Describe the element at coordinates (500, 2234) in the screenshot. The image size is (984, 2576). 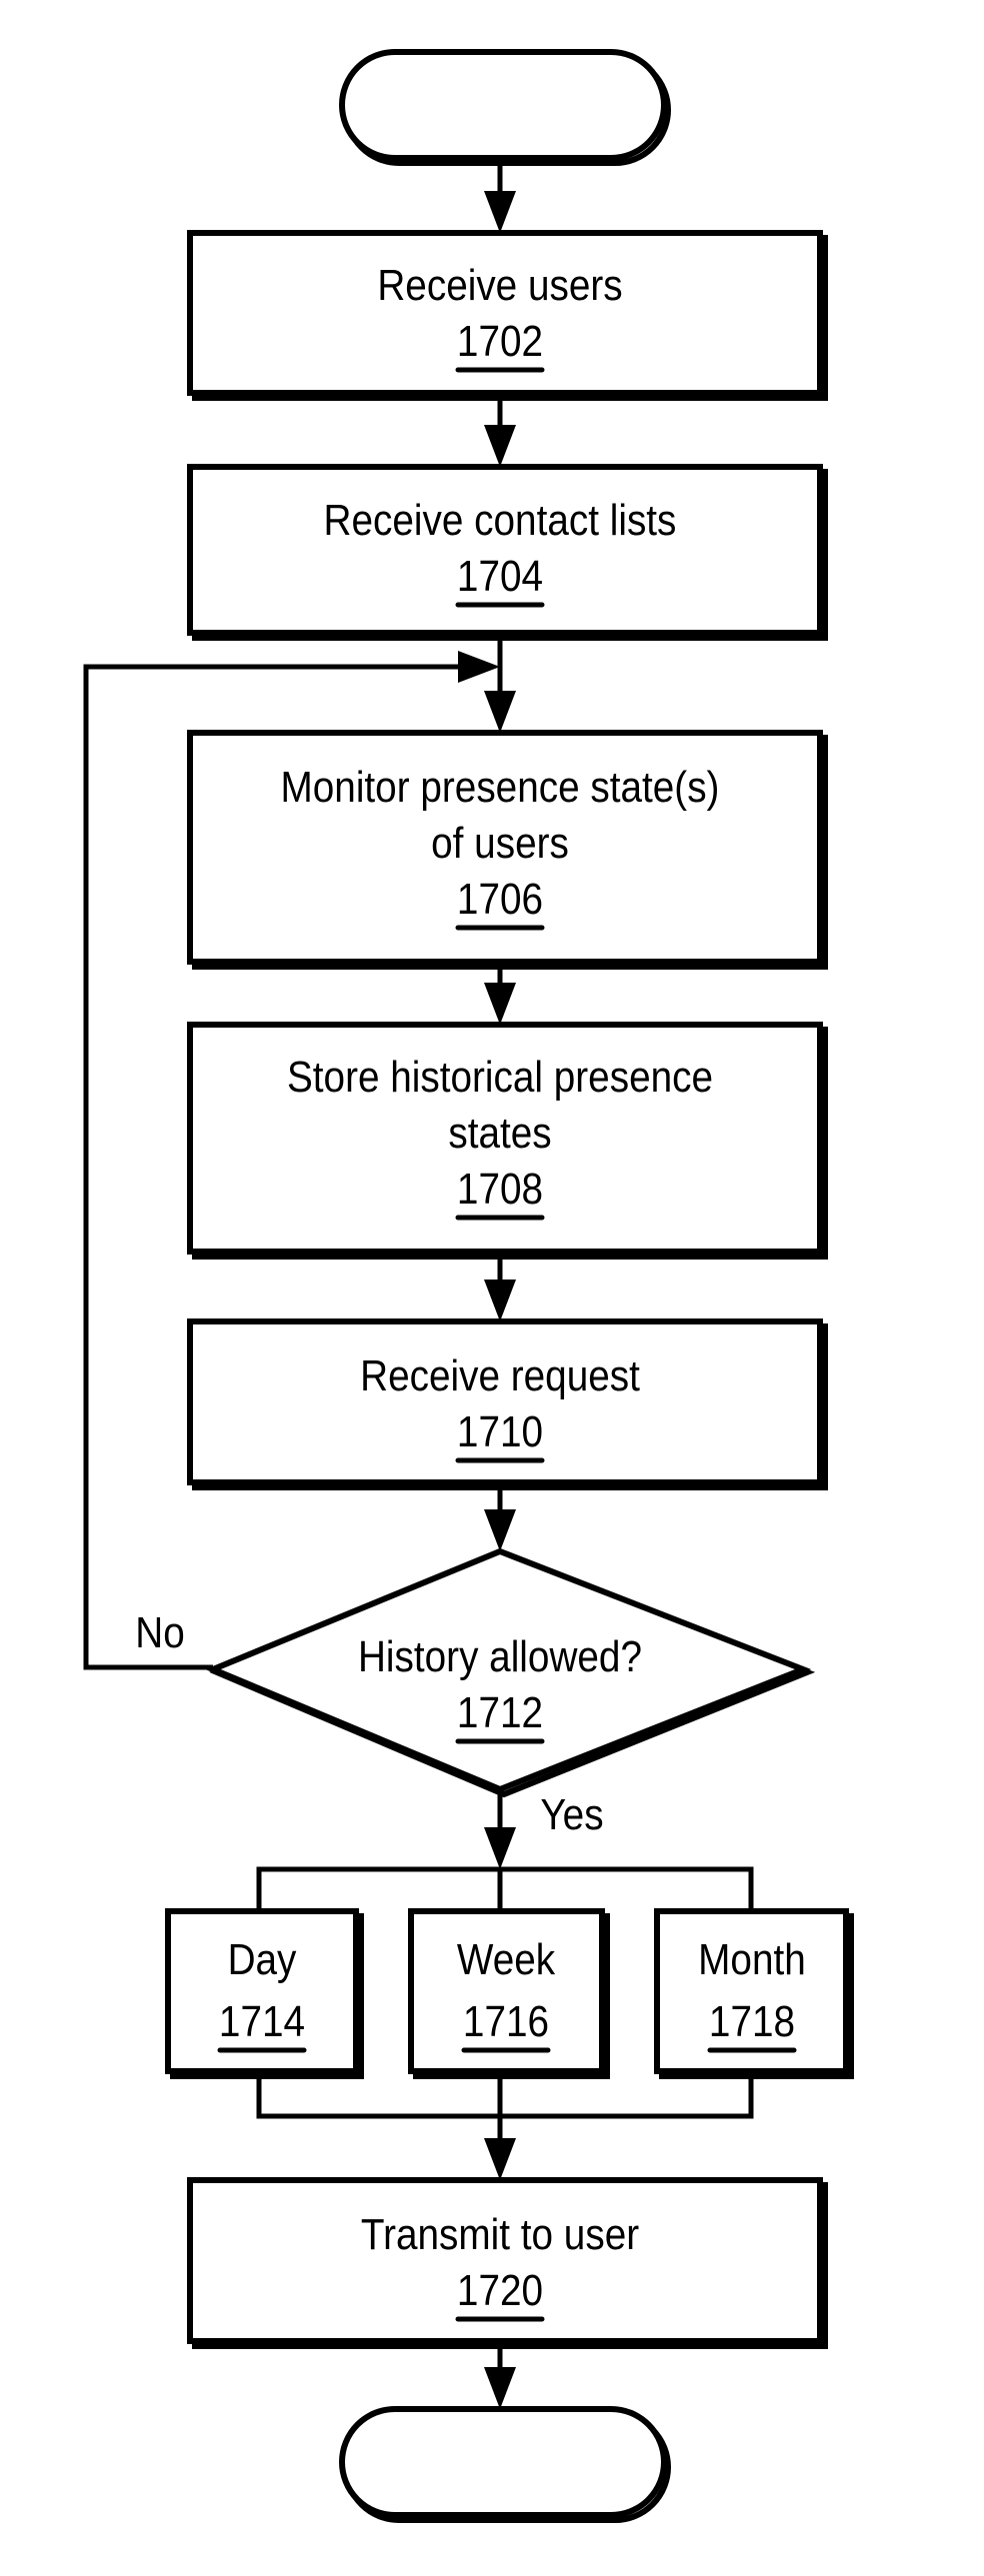
I see `step-1720-label-line: Transmit to user` at that location.